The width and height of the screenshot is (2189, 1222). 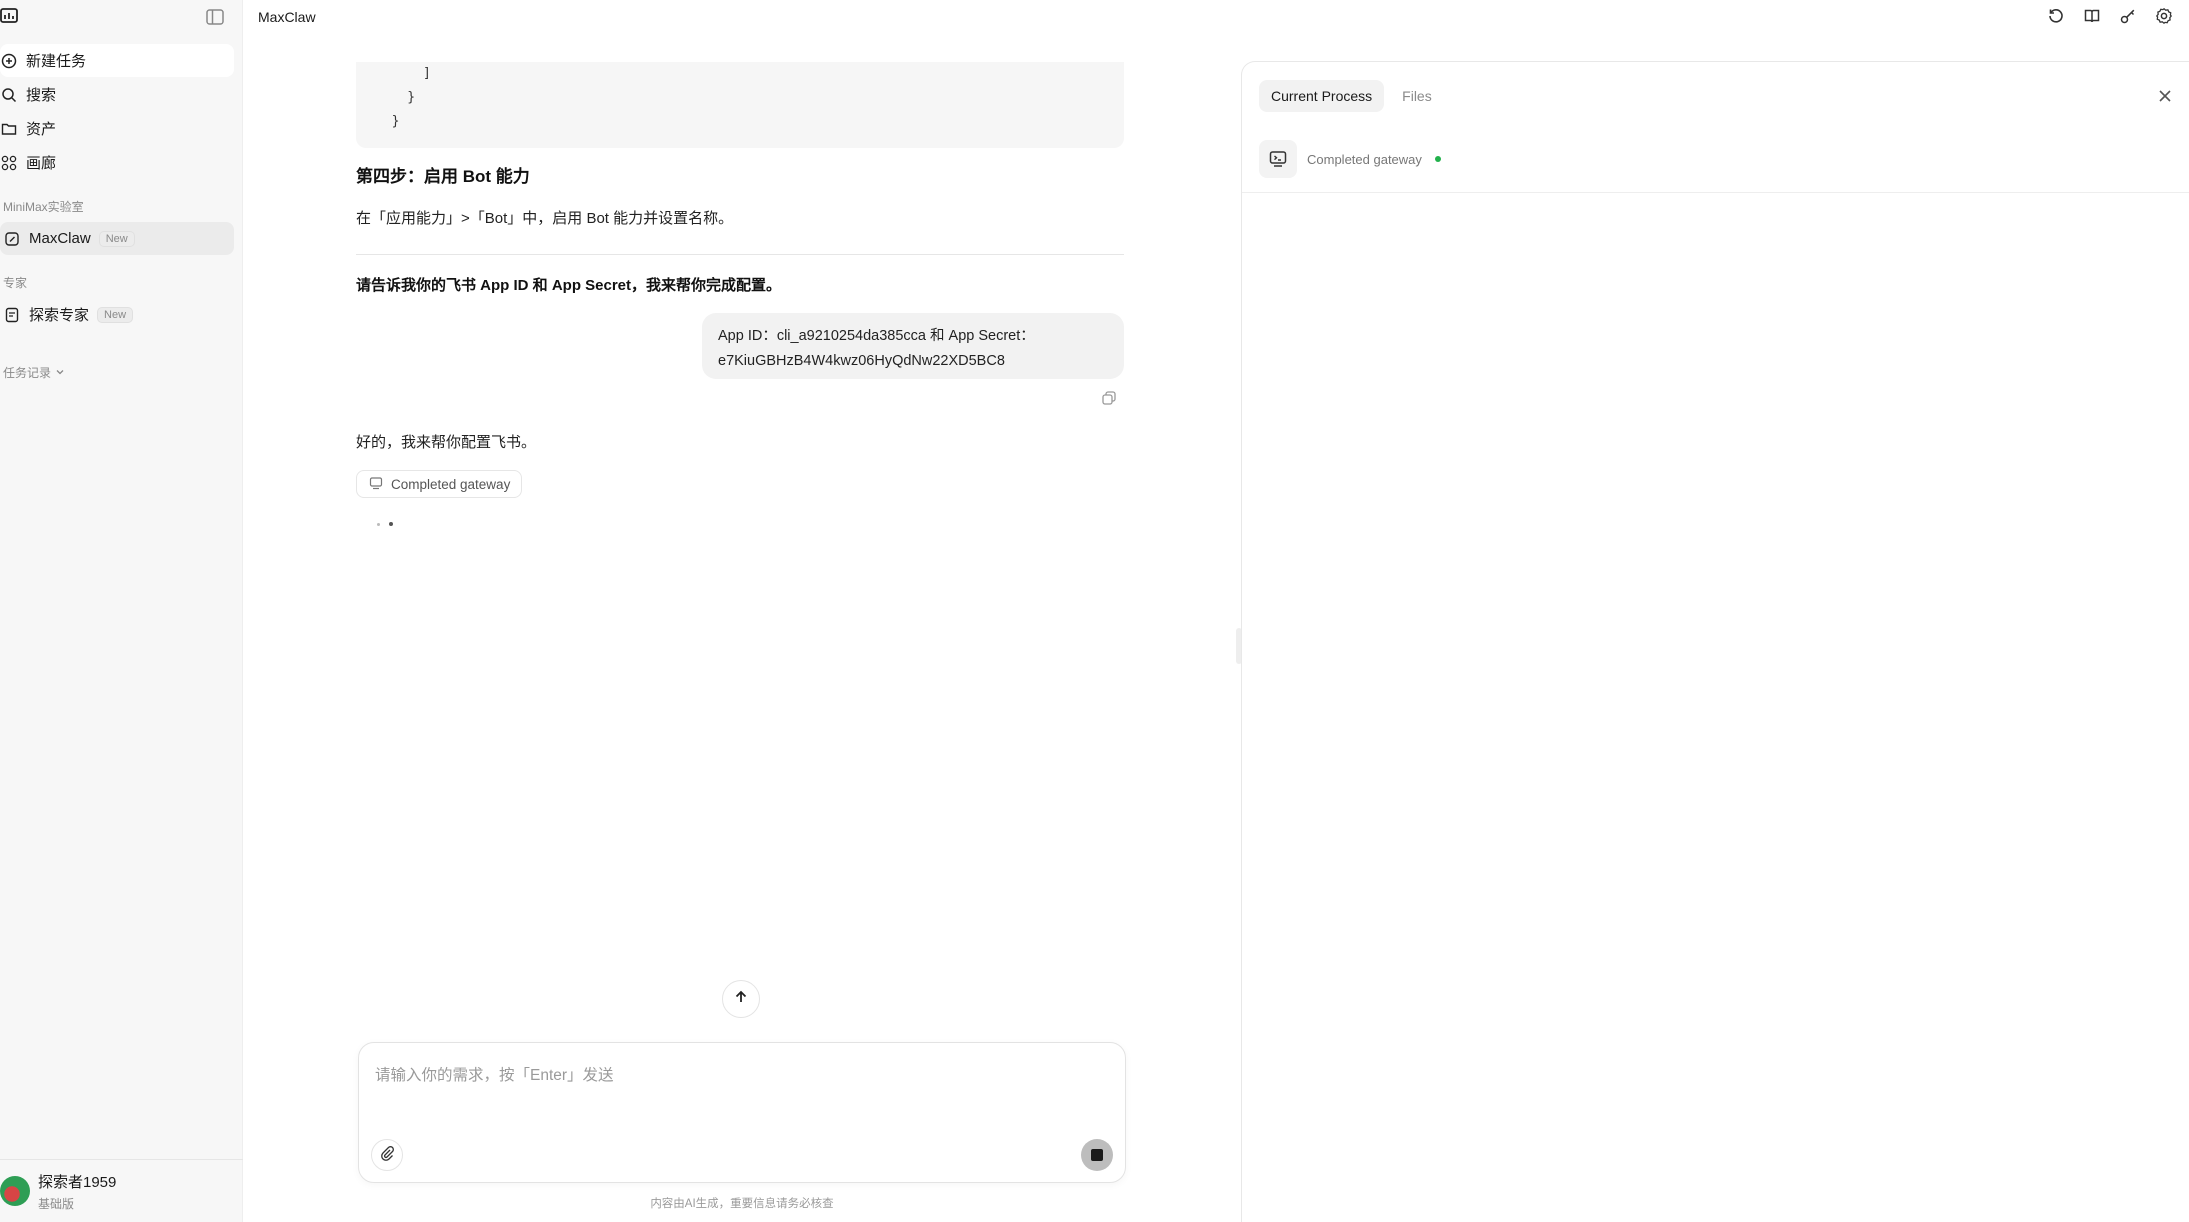 I want to click on sidebar-item-assets: 资产, so click(x=117, y=128).